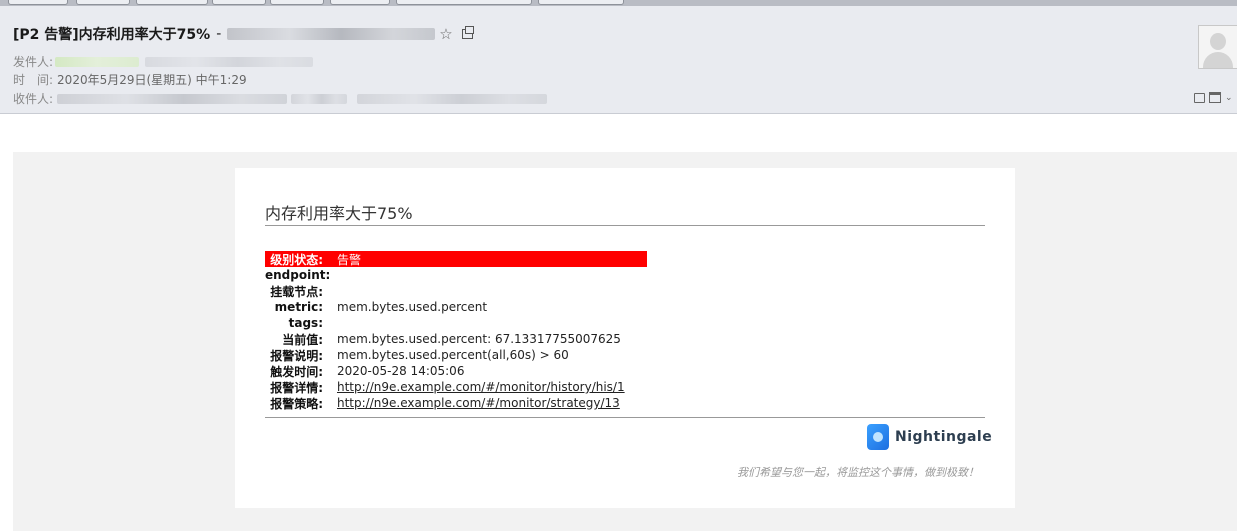  I want to click on subject-line: [P2 告警]内存利用率大于75% - ☆, so click(243, 34).